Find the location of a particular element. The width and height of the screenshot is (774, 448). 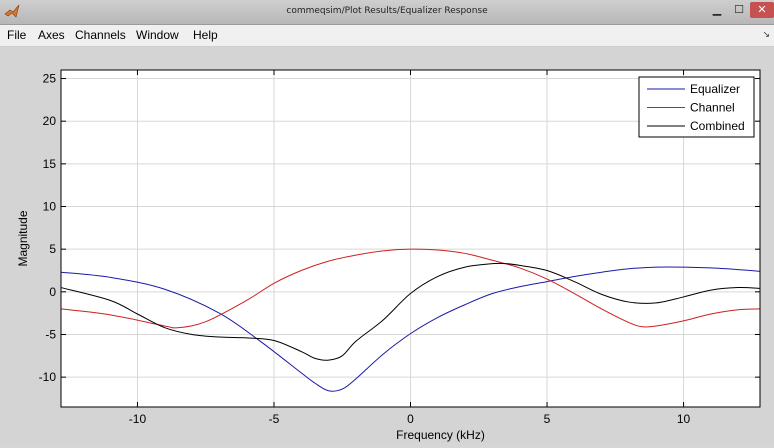

y-axis-label: Magnitude is located at coordinates (23, 238).